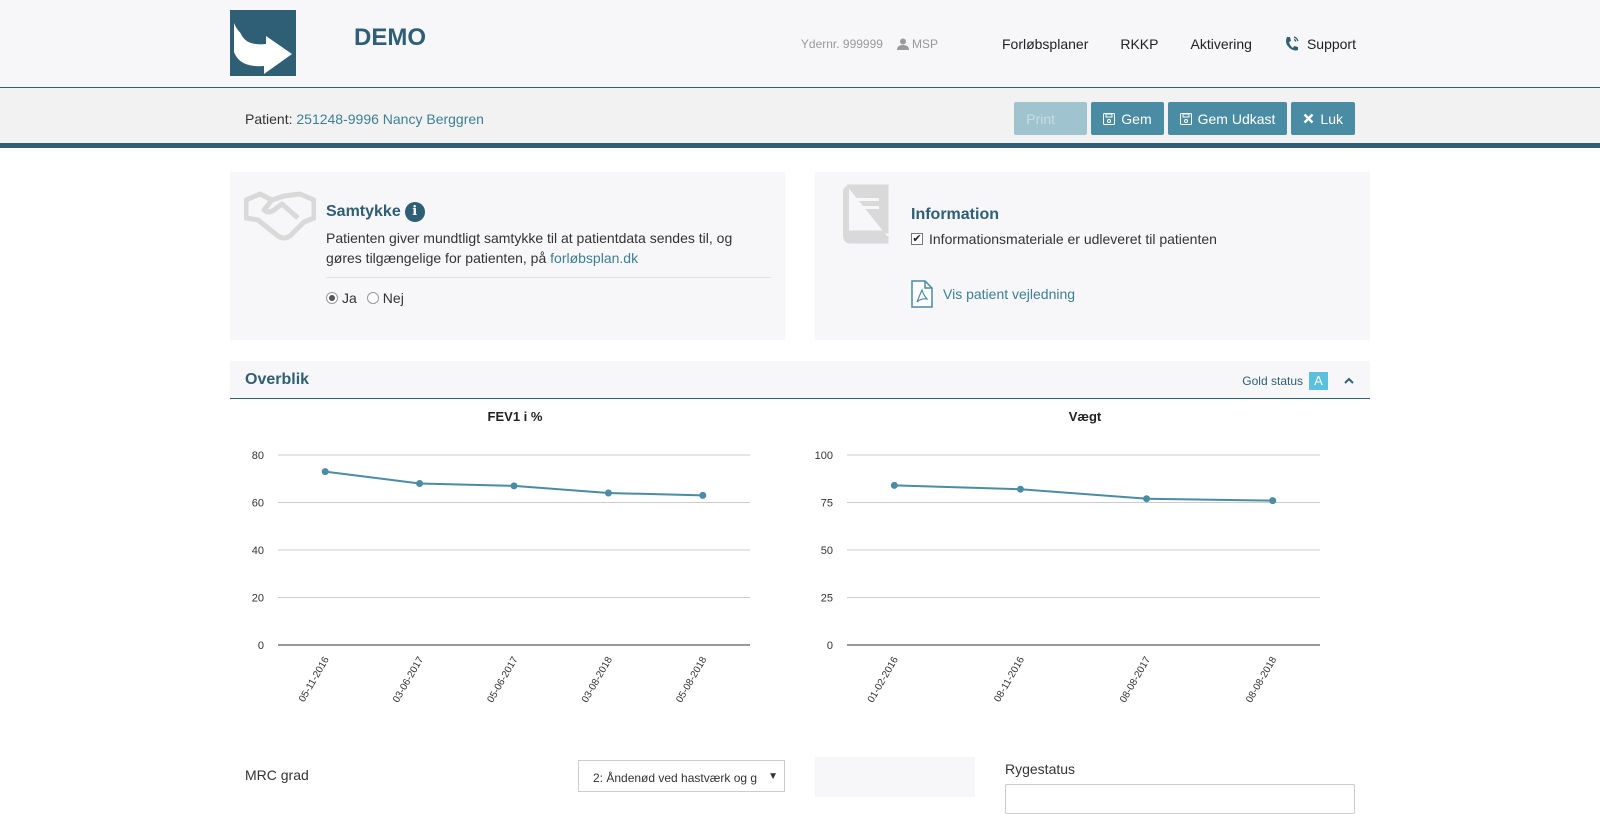  Describe the element at coordinates (675, 778) in the screenshot. I see `mrc-select-value: 2: Åndenød ved hastværk og g` at that location.